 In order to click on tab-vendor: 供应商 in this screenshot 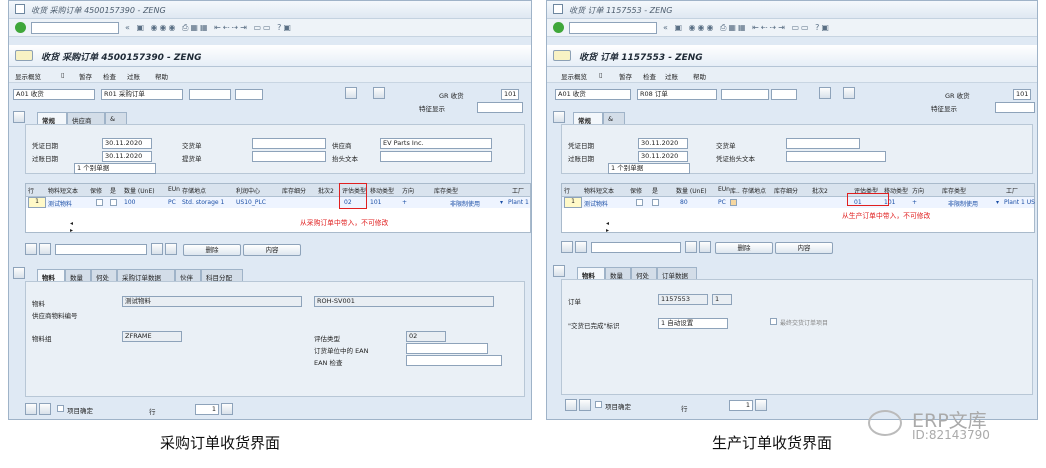, I will do `click(86, 118)`.